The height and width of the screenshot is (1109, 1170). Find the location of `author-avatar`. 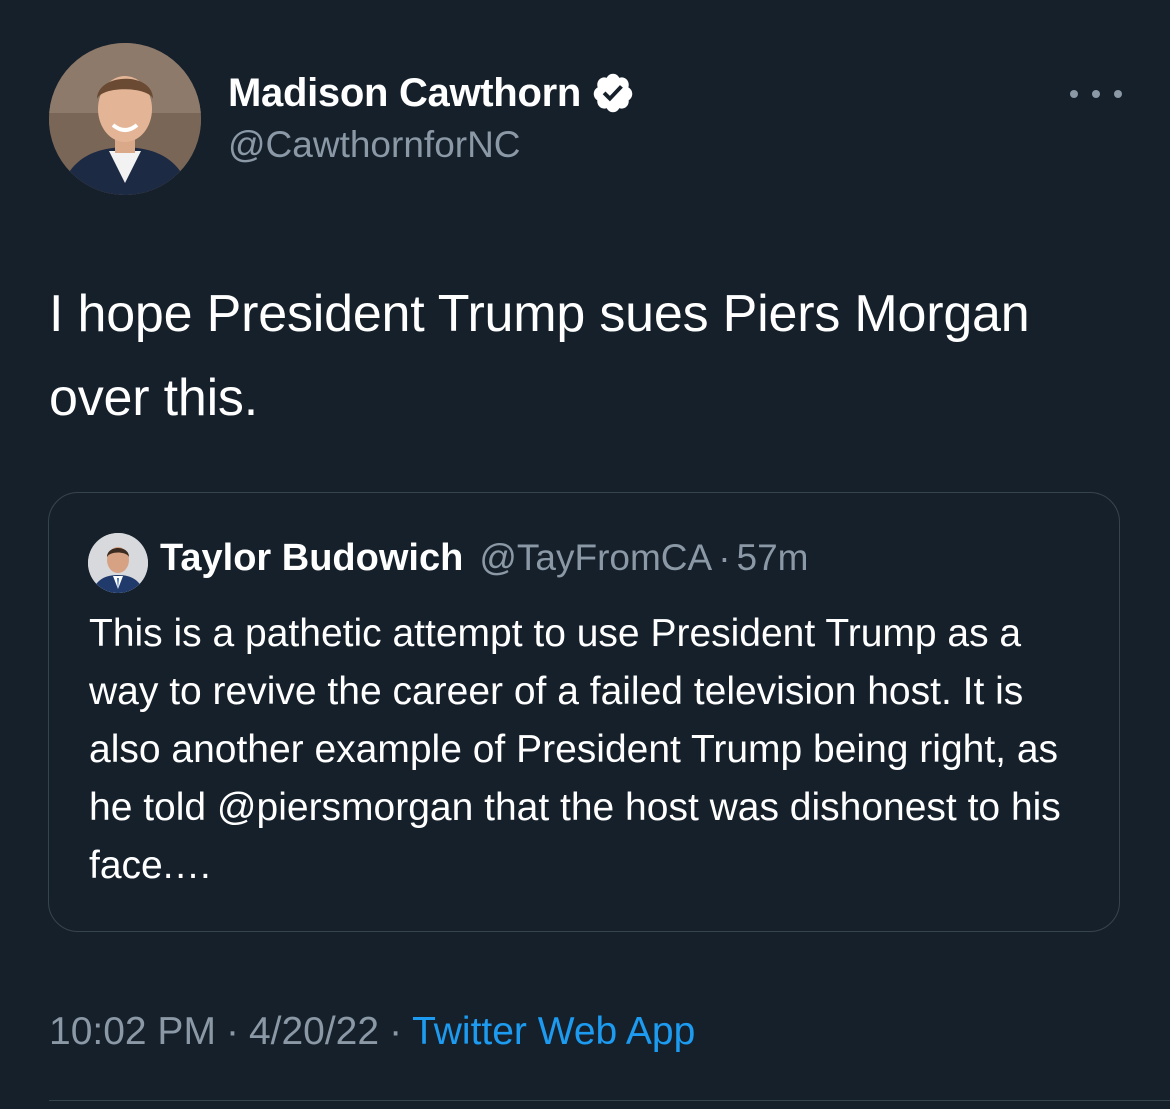

author-avatar is located at coordinates (125, 119).